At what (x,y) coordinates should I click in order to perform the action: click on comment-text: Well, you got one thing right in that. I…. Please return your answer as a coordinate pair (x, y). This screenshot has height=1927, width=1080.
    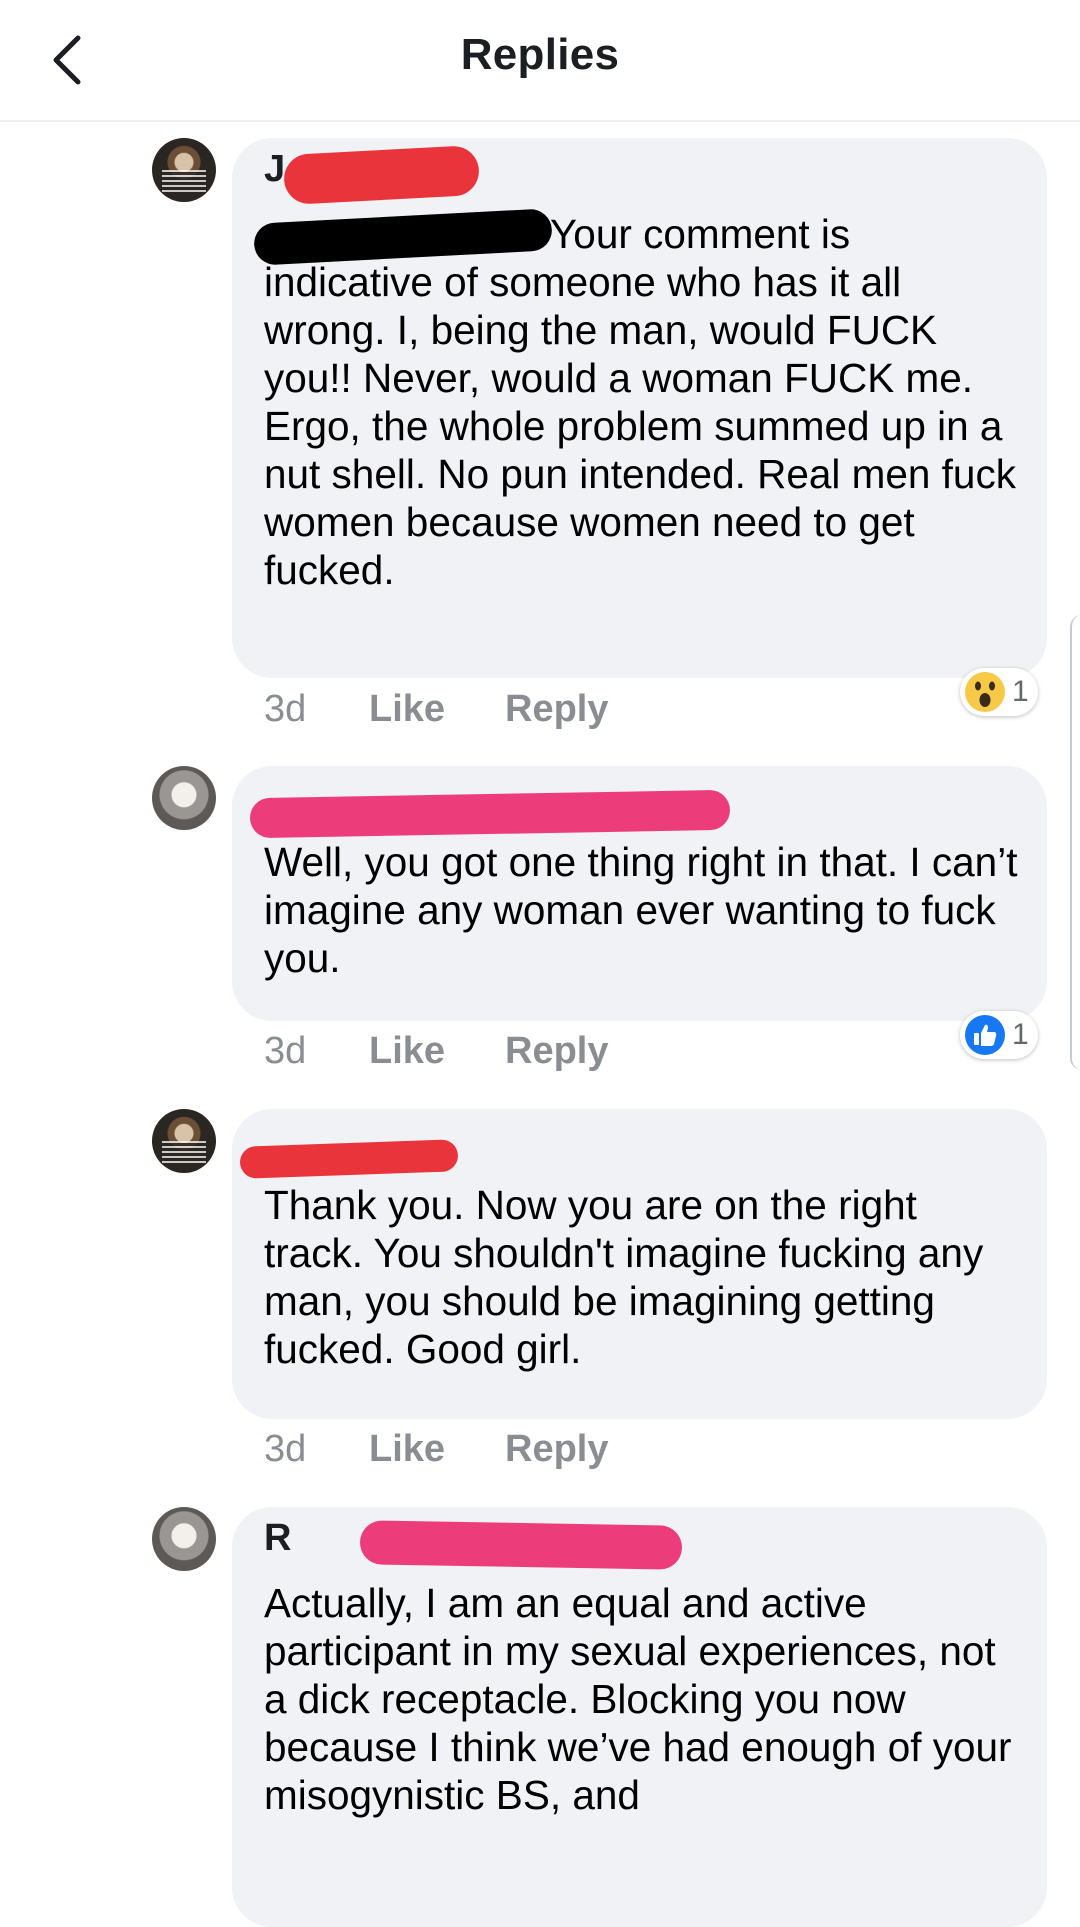
    Looking at the image, I should click on (646, 910).